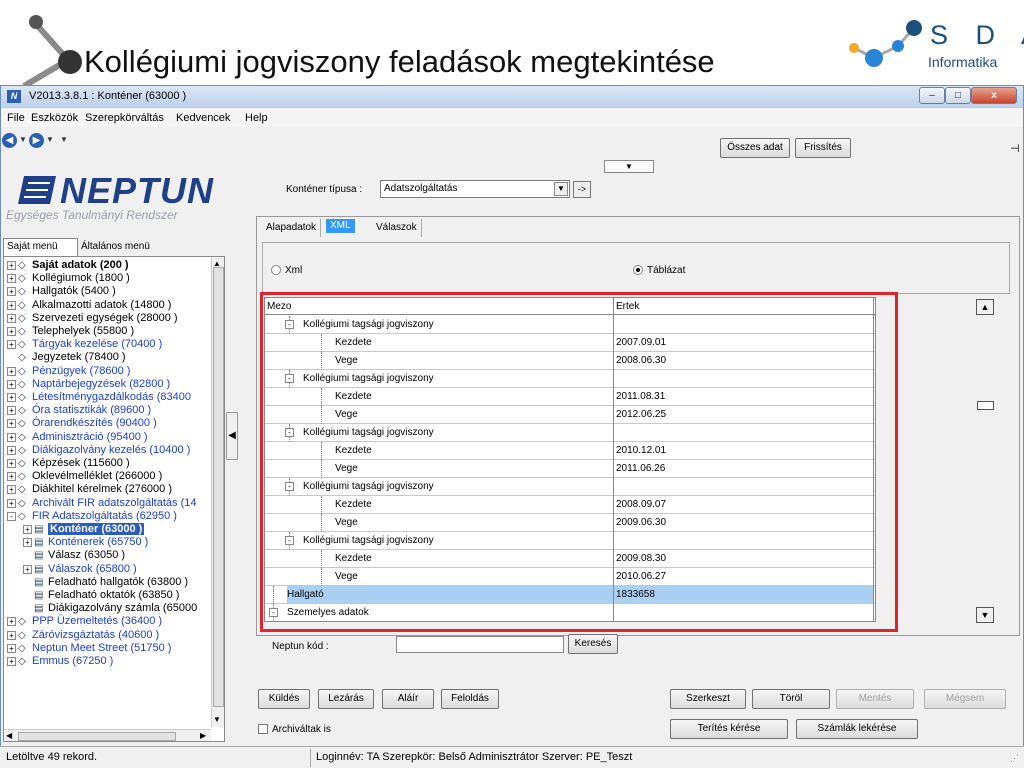 This screenshot has height=768, width=1024. Describe the element at coordinates (638, 270) in the screenshot. I see `radio-tablazat-circle` at that location.